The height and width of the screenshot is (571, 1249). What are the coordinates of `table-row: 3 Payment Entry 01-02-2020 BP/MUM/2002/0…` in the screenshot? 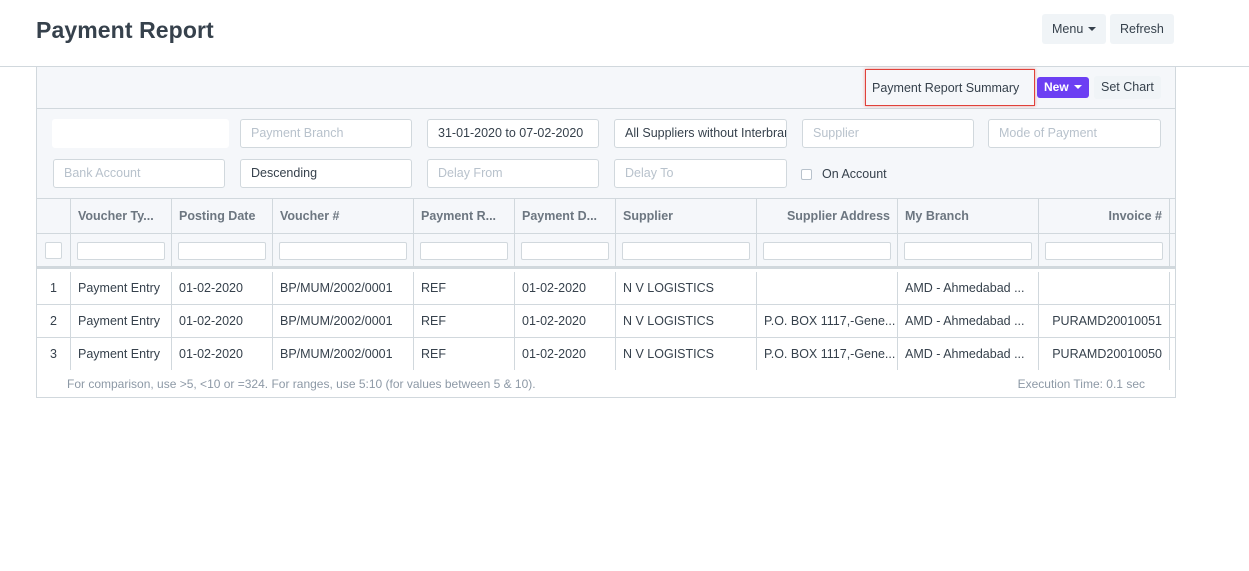 It's located at (606, 354).